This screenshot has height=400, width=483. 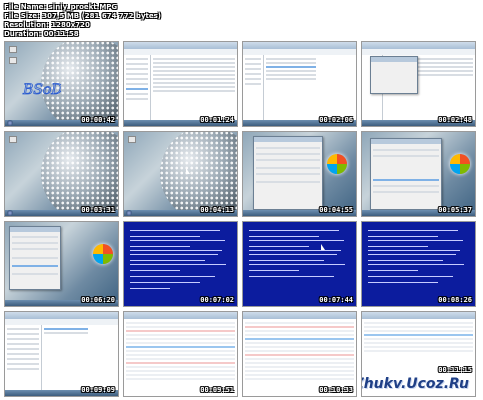 What do you see at coordinates (82, 16) in the screenshot?
I see `file-size-text: File Size: 307,5 MB (281 674 772 bytes)` at bounding box center [82, 16].